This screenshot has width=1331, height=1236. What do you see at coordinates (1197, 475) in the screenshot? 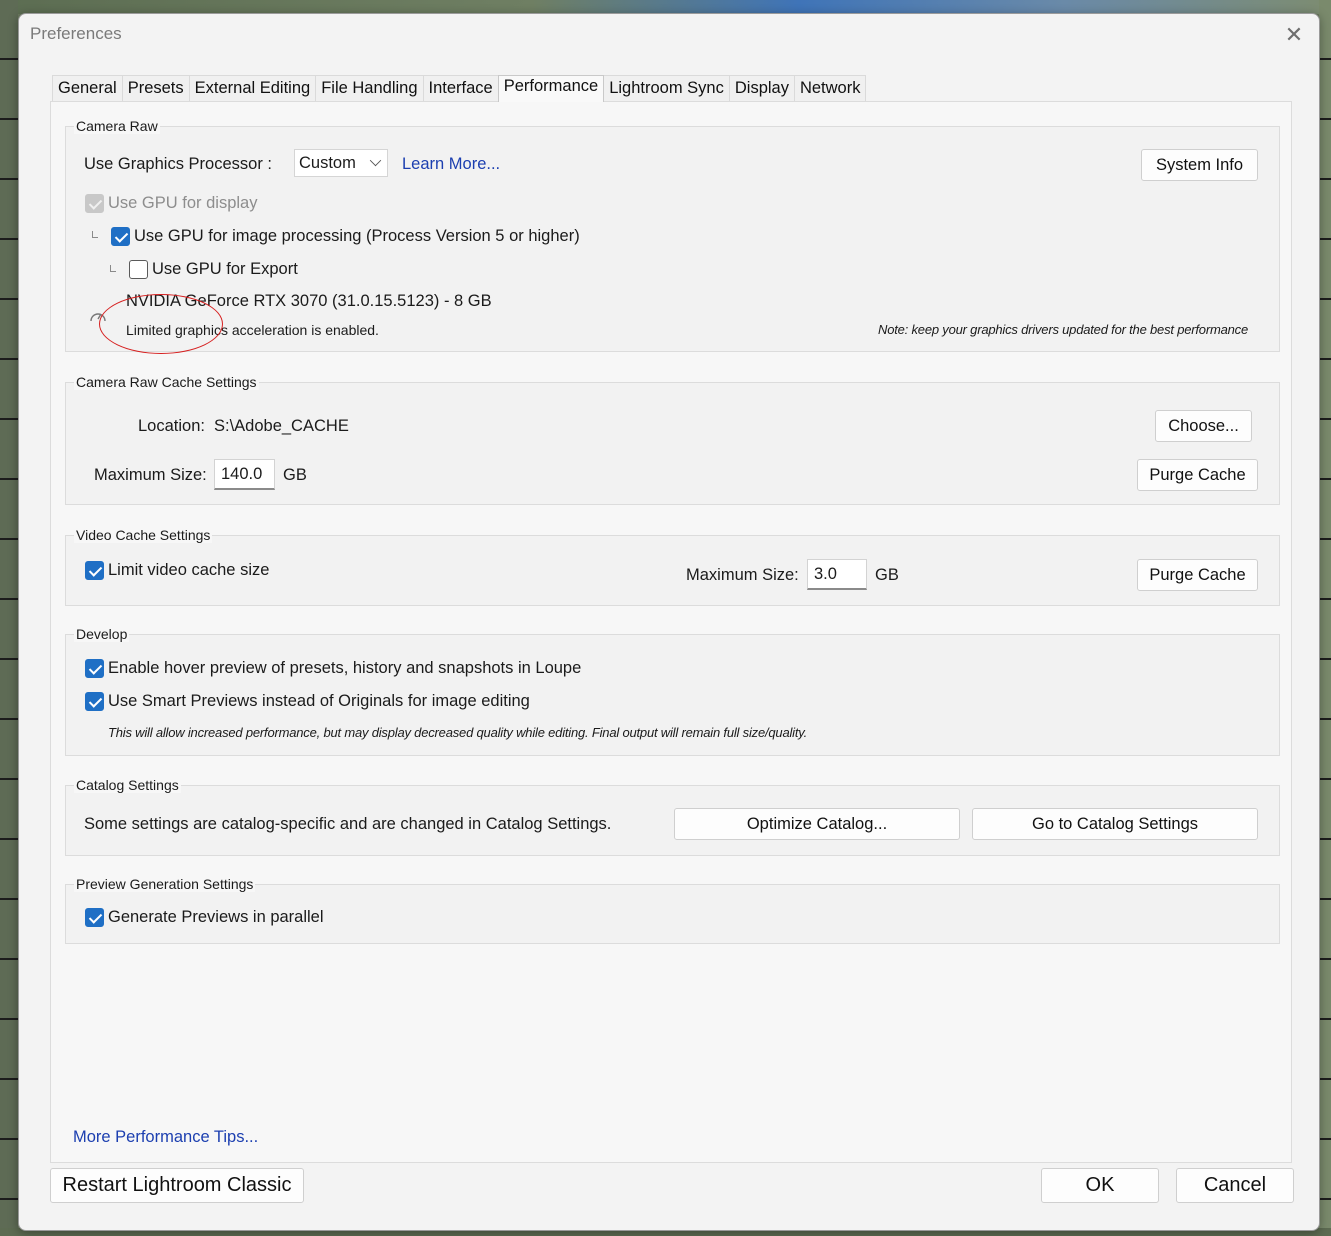
I see `purge-camera-raw-cache-button: Purge Cache` at bounding box center [1197, 475].